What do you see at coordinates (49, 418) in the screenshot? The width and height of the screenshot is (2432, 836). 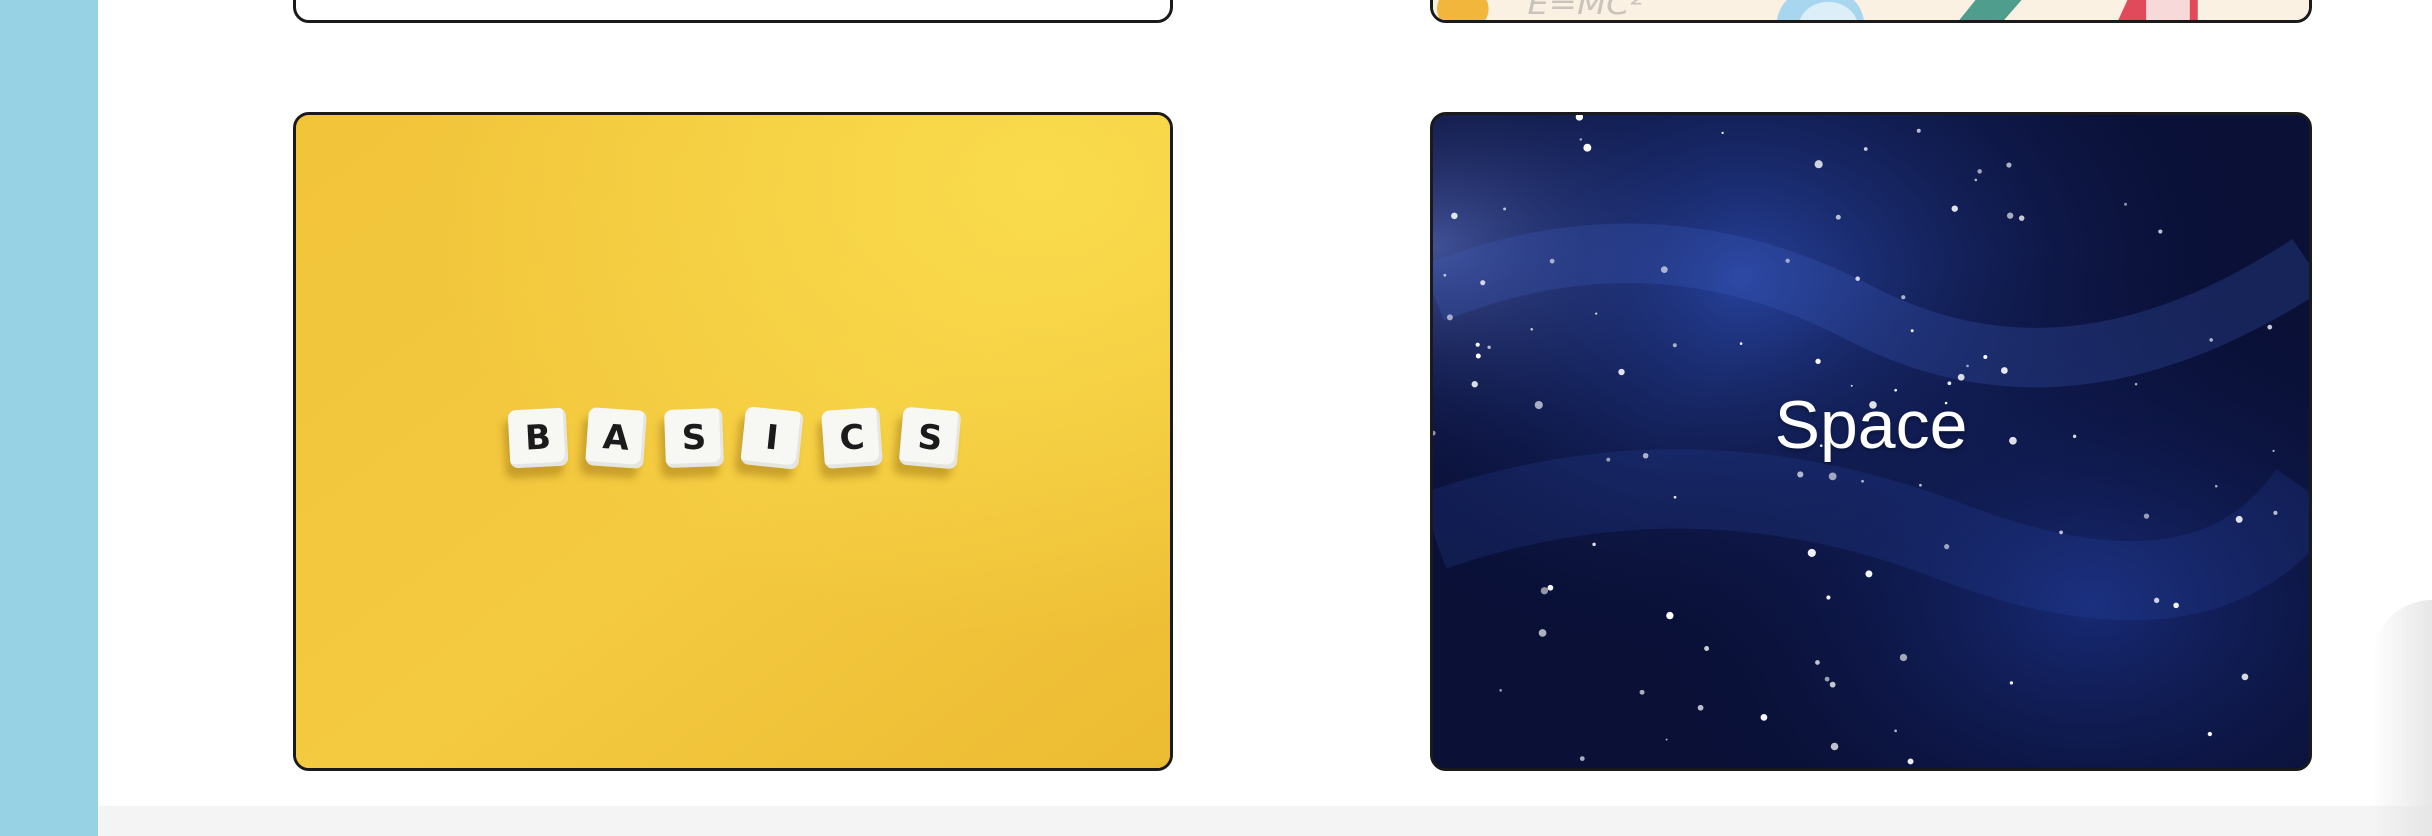 I see `left-sidebar-rail` at bounding box center [49, 418].